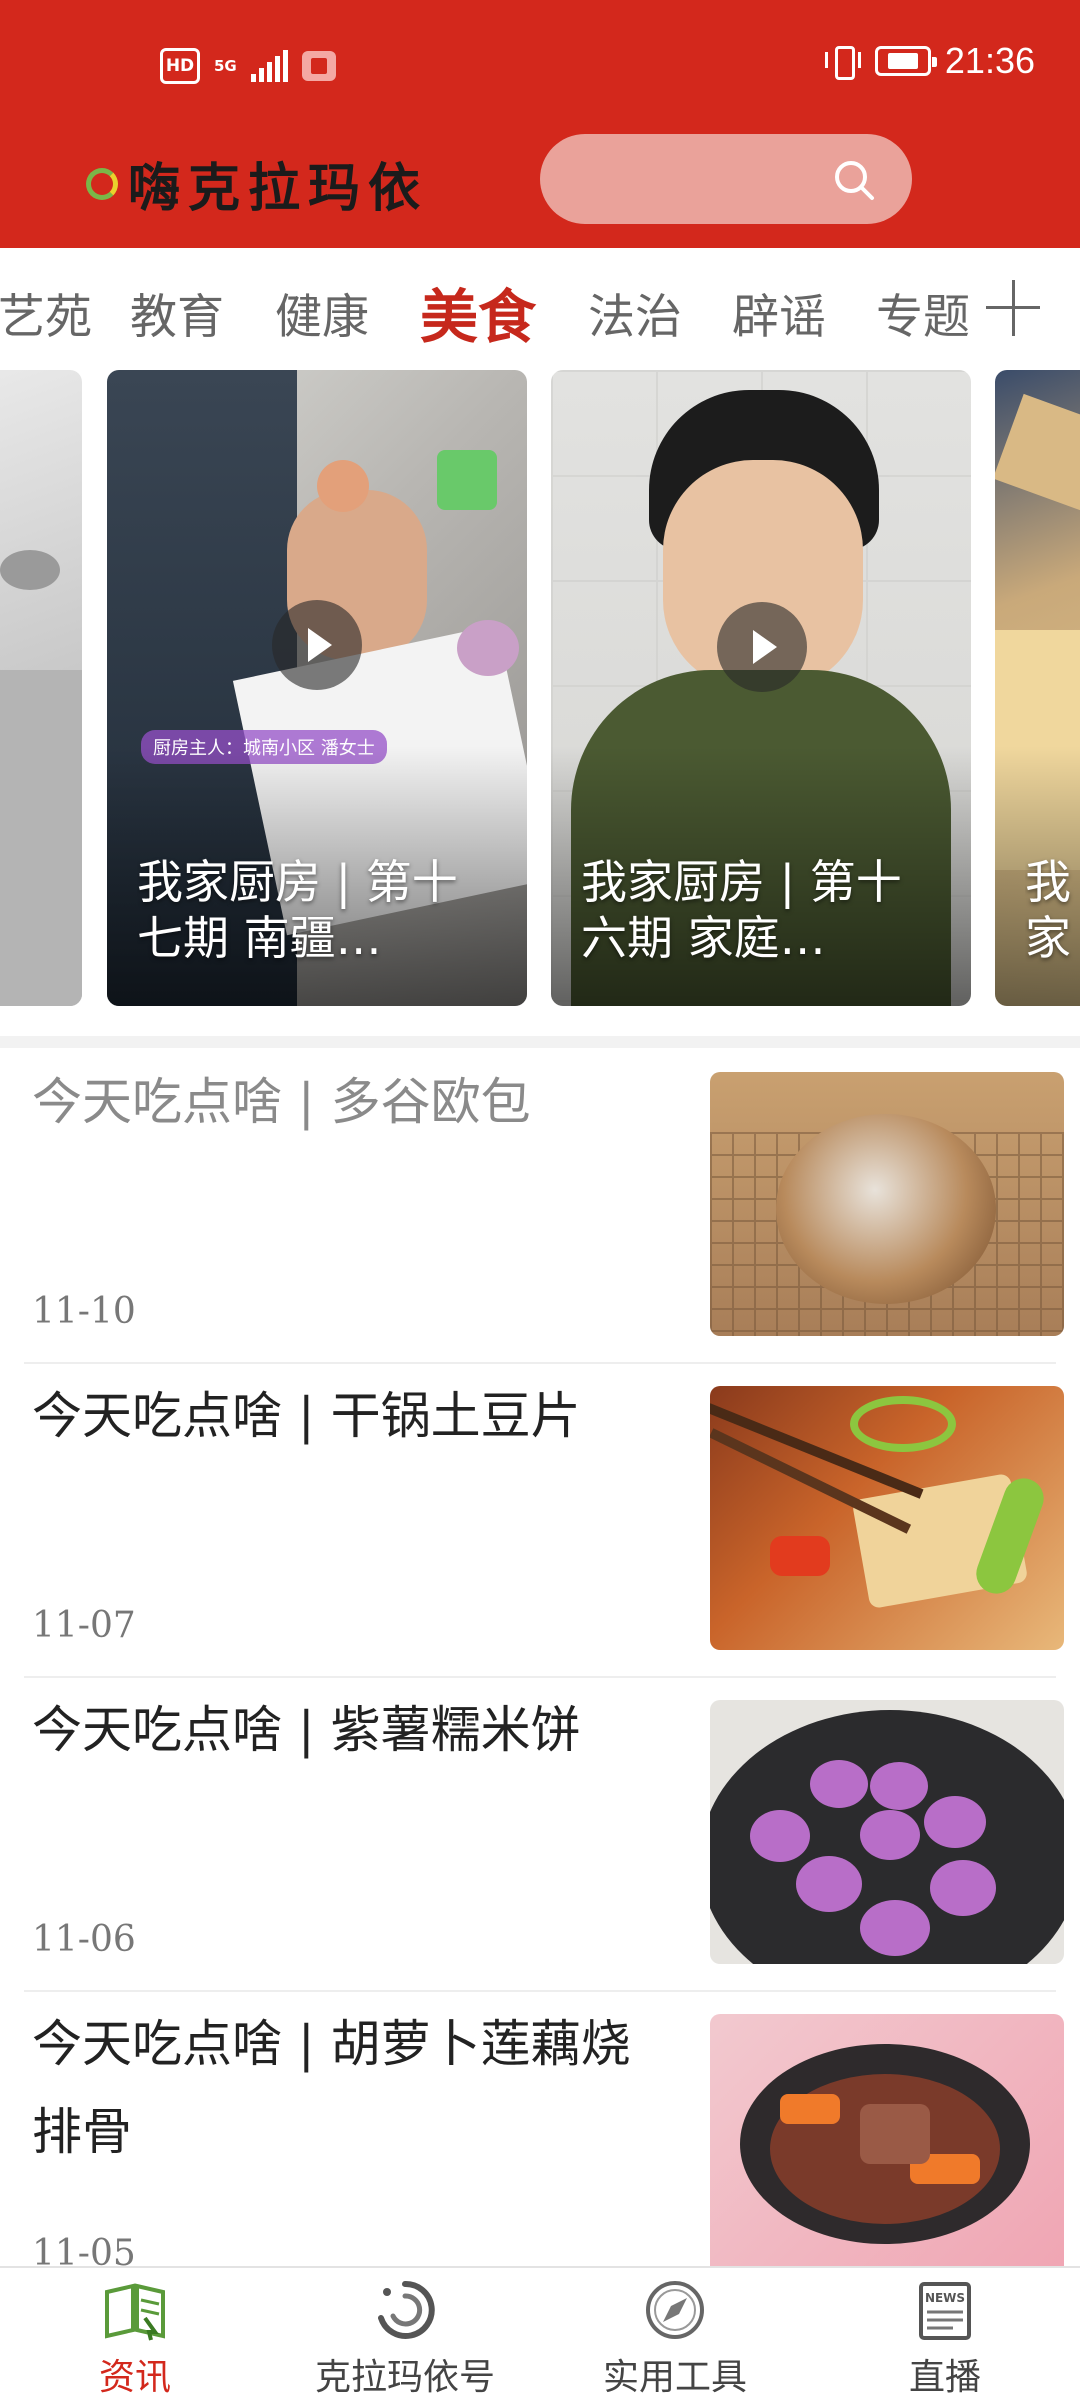  What do you see at coordinates (540, 1042) in the screenshot?
I see `section-divider` at bounding box center [540, 1042].